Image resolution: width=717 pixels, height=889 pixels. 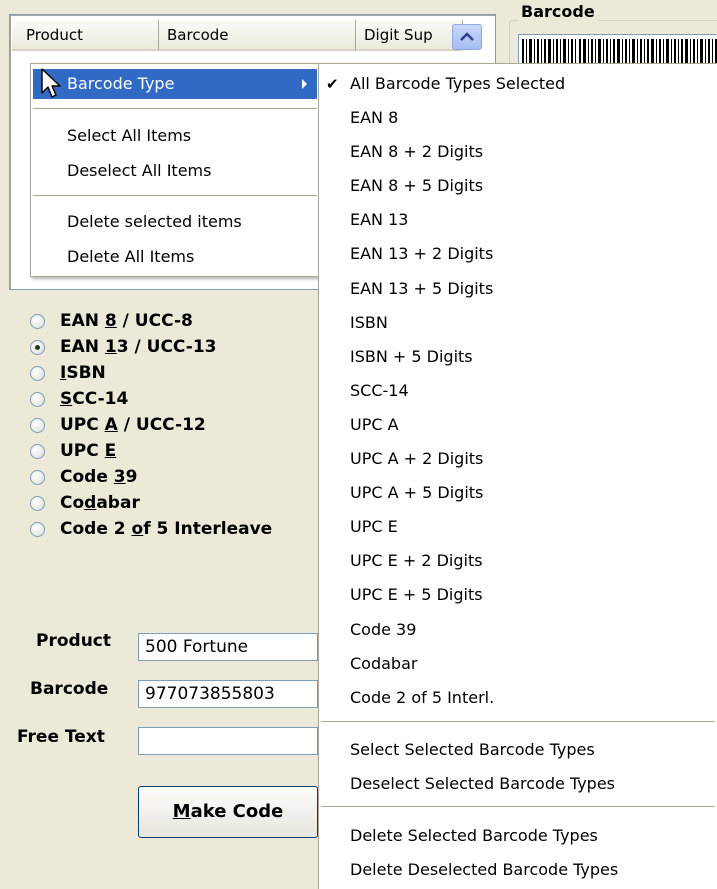 What do you see at coordinates (558, 12) in the screenshot?
I see `barcode-group-label: Barcode` at bounding box center [558, 12].